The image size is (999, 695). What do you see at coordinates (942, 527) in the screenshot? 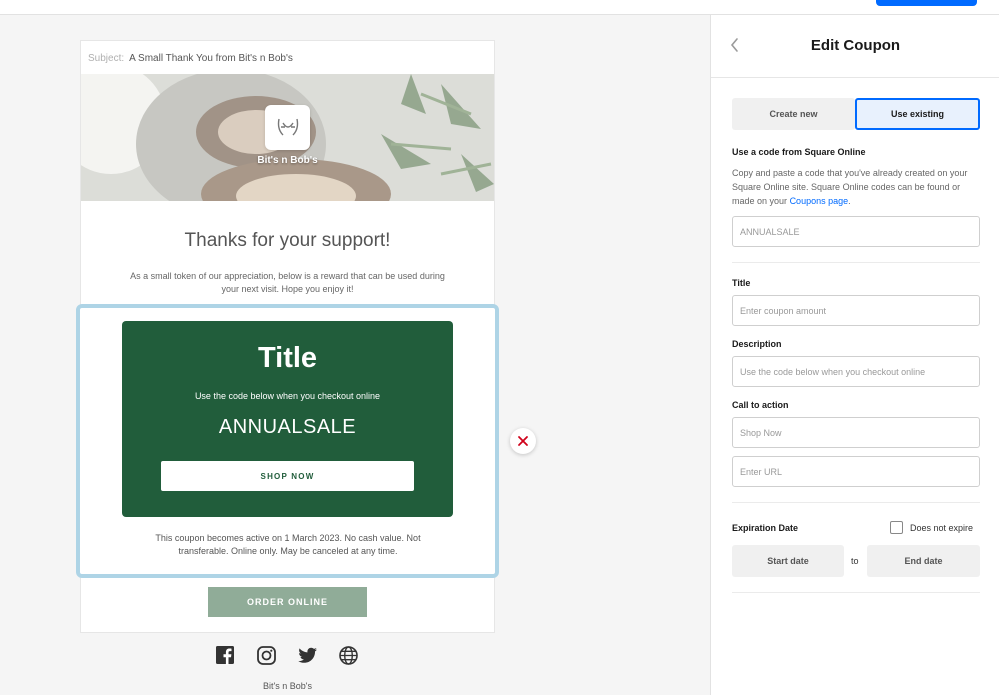
I see `does-not-expire-label: Does not expire` at bounding box center [942, 527].